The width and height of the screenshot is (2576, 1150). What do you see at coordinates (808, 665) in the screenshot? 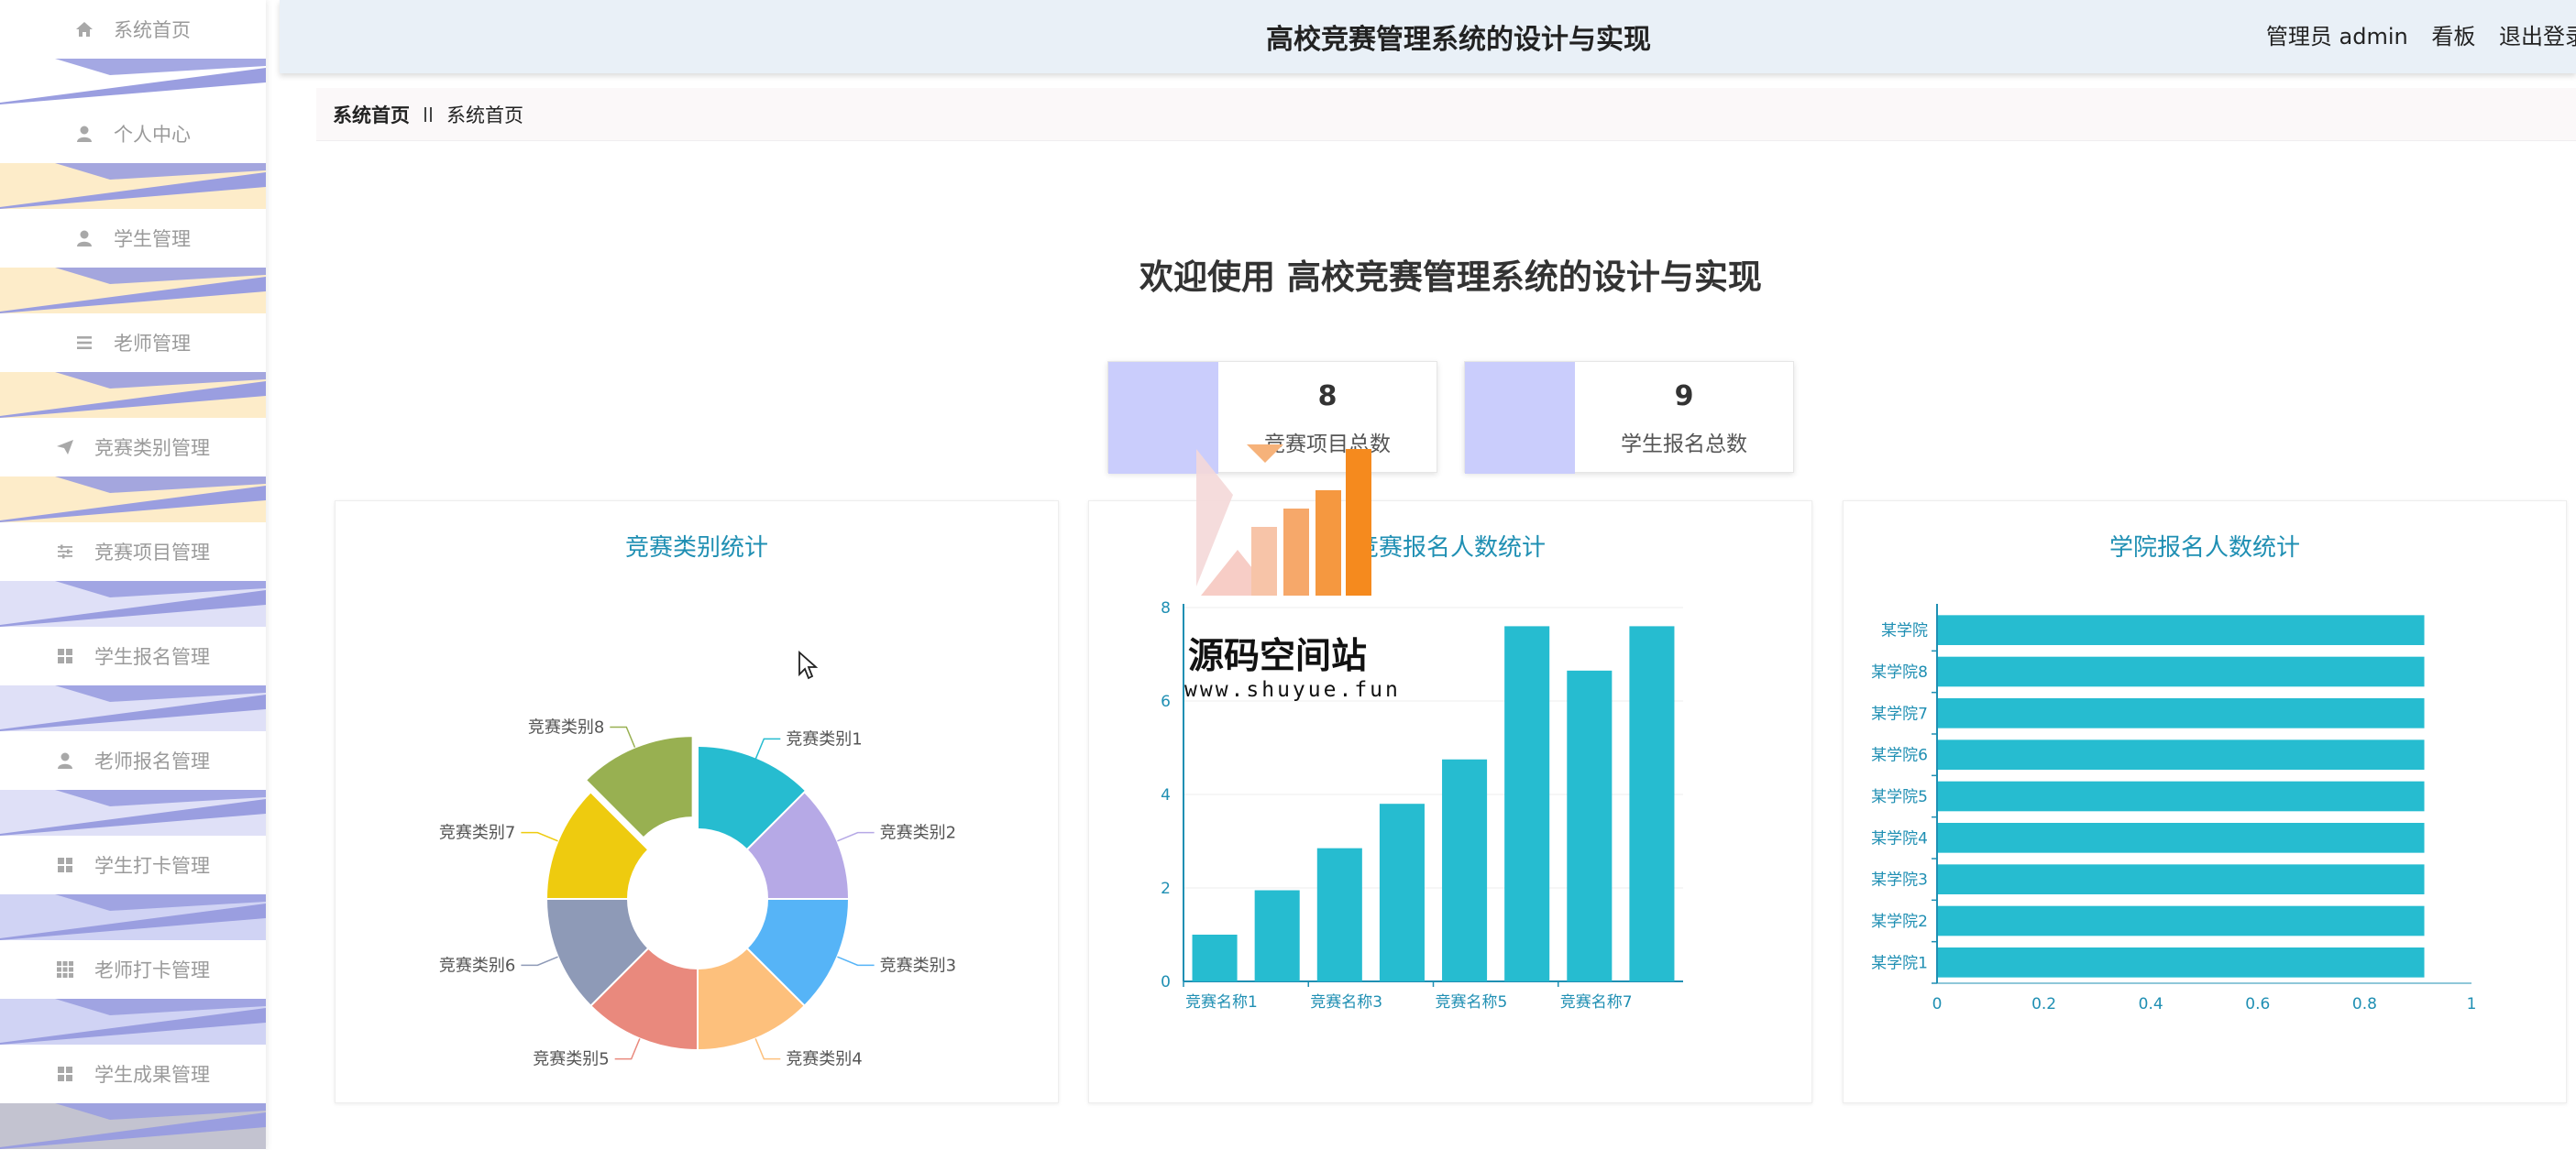
I see `mouse-cursor-icon` at bounding box center [808, 665].